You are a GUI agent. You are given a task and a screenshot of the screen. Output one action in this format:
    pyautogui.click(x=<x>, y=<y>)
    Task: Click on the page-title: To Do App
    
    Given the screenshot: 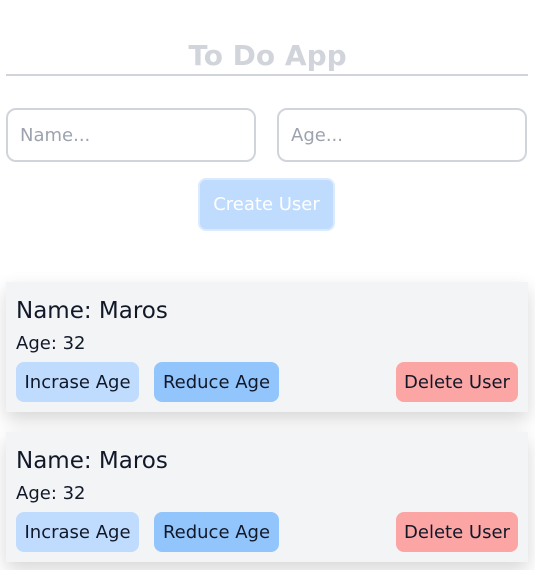 What is the action you would take?
    pyautogui.click(x=267, y=55)
    